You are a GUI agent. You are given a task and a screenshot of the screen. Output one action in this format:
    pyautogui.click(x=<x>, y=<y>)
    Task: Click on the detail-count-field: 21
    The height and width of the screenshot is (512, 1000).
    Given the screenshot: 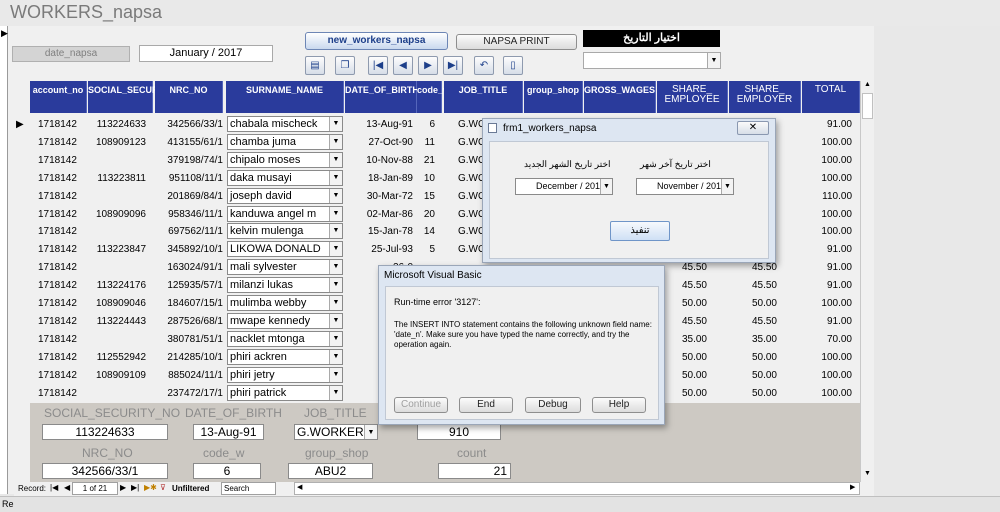 What is the action you would take?
    pyautogui.click(x=474, y=471)
    